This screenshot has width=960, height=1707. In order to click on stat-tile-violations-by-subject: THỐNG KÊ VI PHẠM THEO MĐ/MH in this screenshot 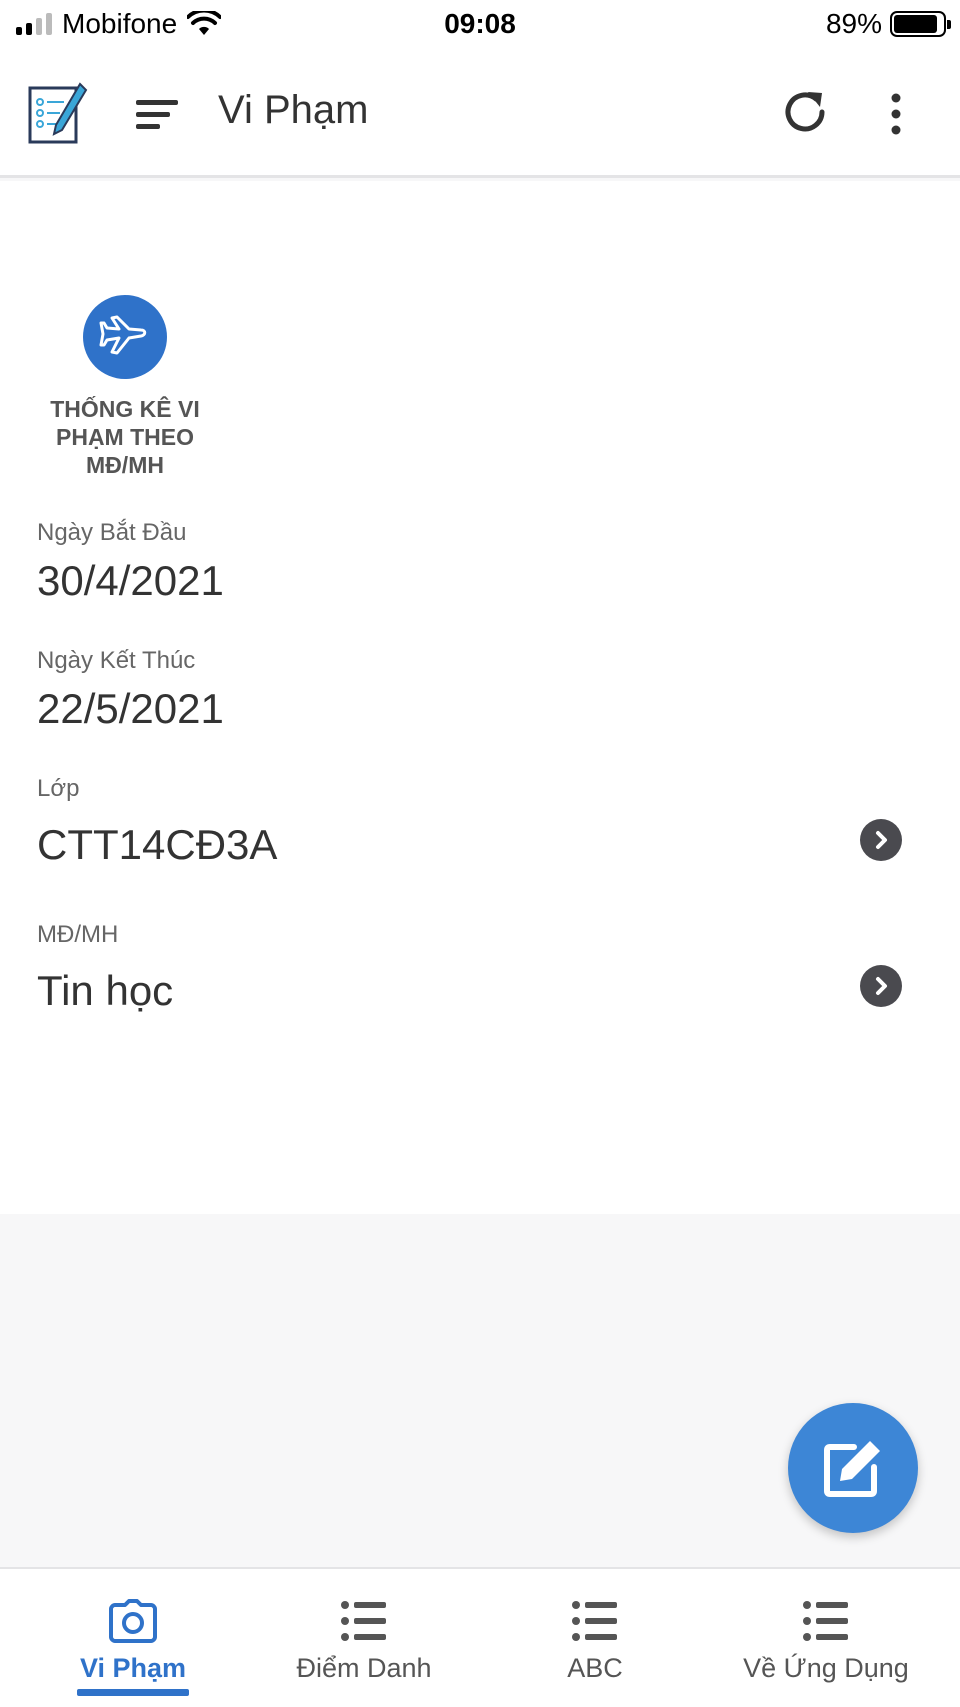, I will do `click(125, 387)`.